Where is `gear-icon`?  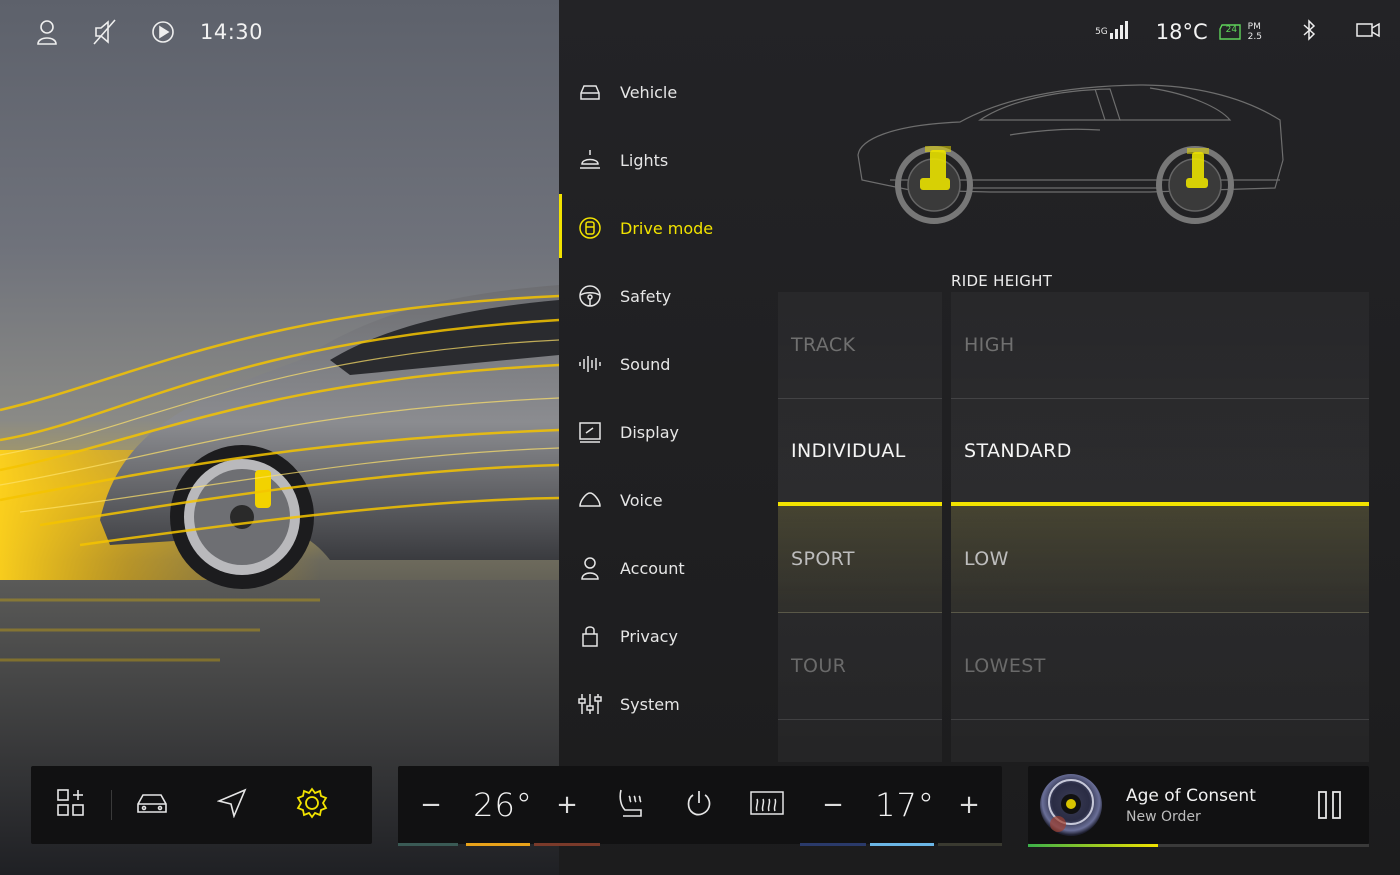 gear-icon is located at coordinates (312, 805).